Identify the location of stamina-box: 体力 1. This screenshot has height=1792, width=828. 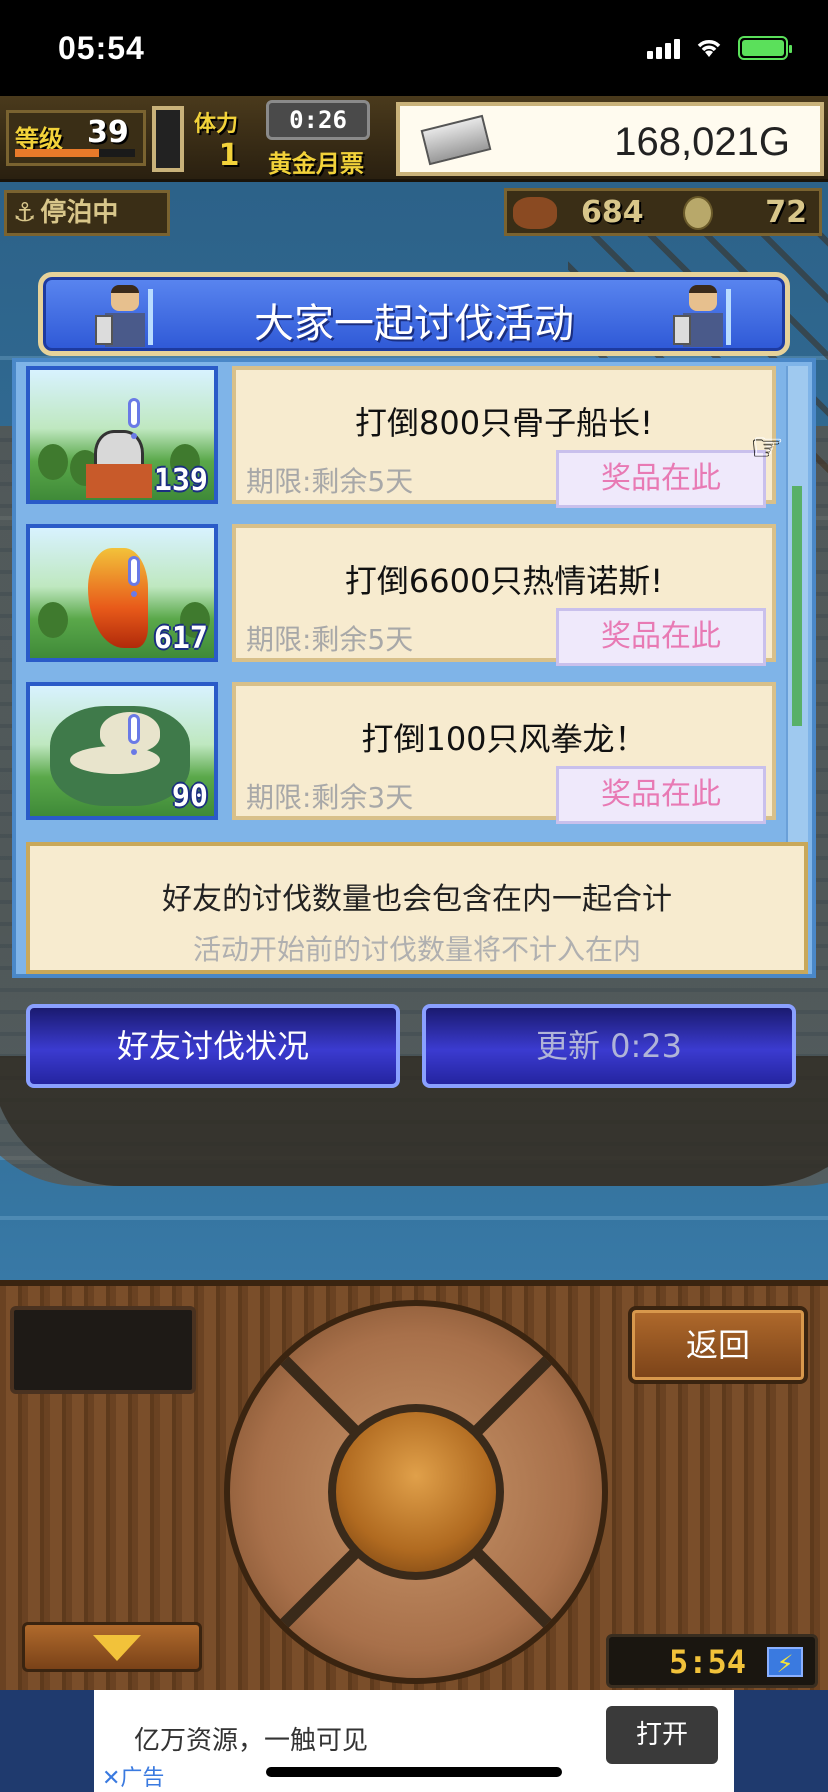
(229, 139).